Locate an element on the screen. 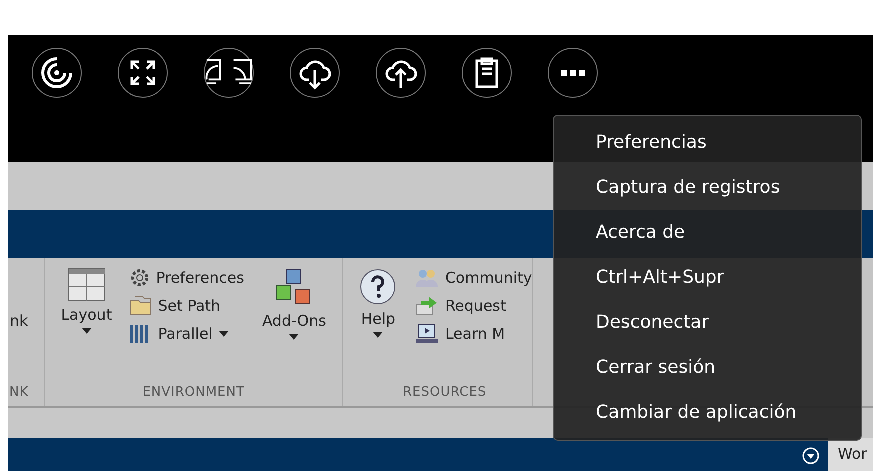 Image resolution: width=873 pixels, height=471 pixels. menu-item: Preferencias is located at coordinates (707, 142).